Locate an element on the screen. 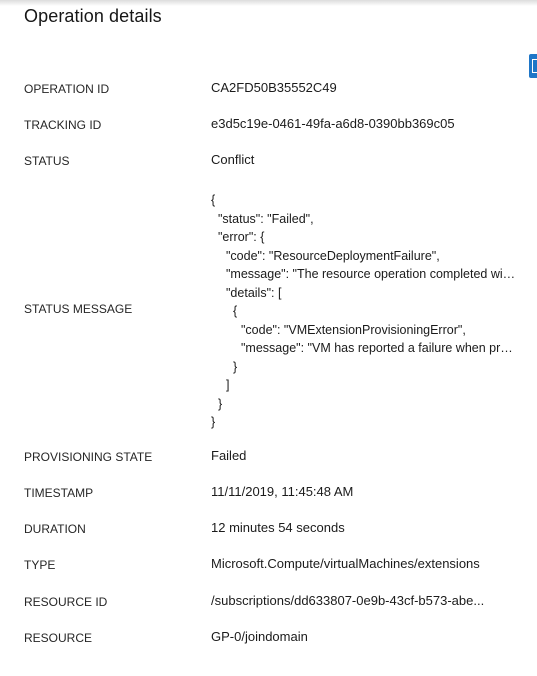 The image size is (537, 676). resource-value: GP-0/joindomain is located at coordinates (259, 636).